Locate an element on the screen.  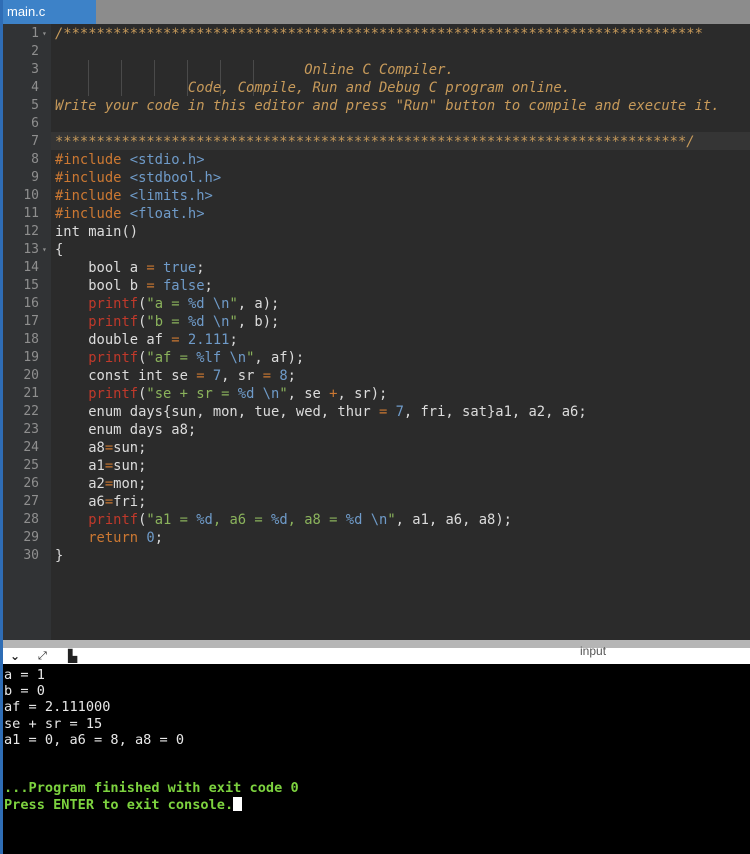
code-token: , a1, a6, a8); is located at coordinates (453, 520).